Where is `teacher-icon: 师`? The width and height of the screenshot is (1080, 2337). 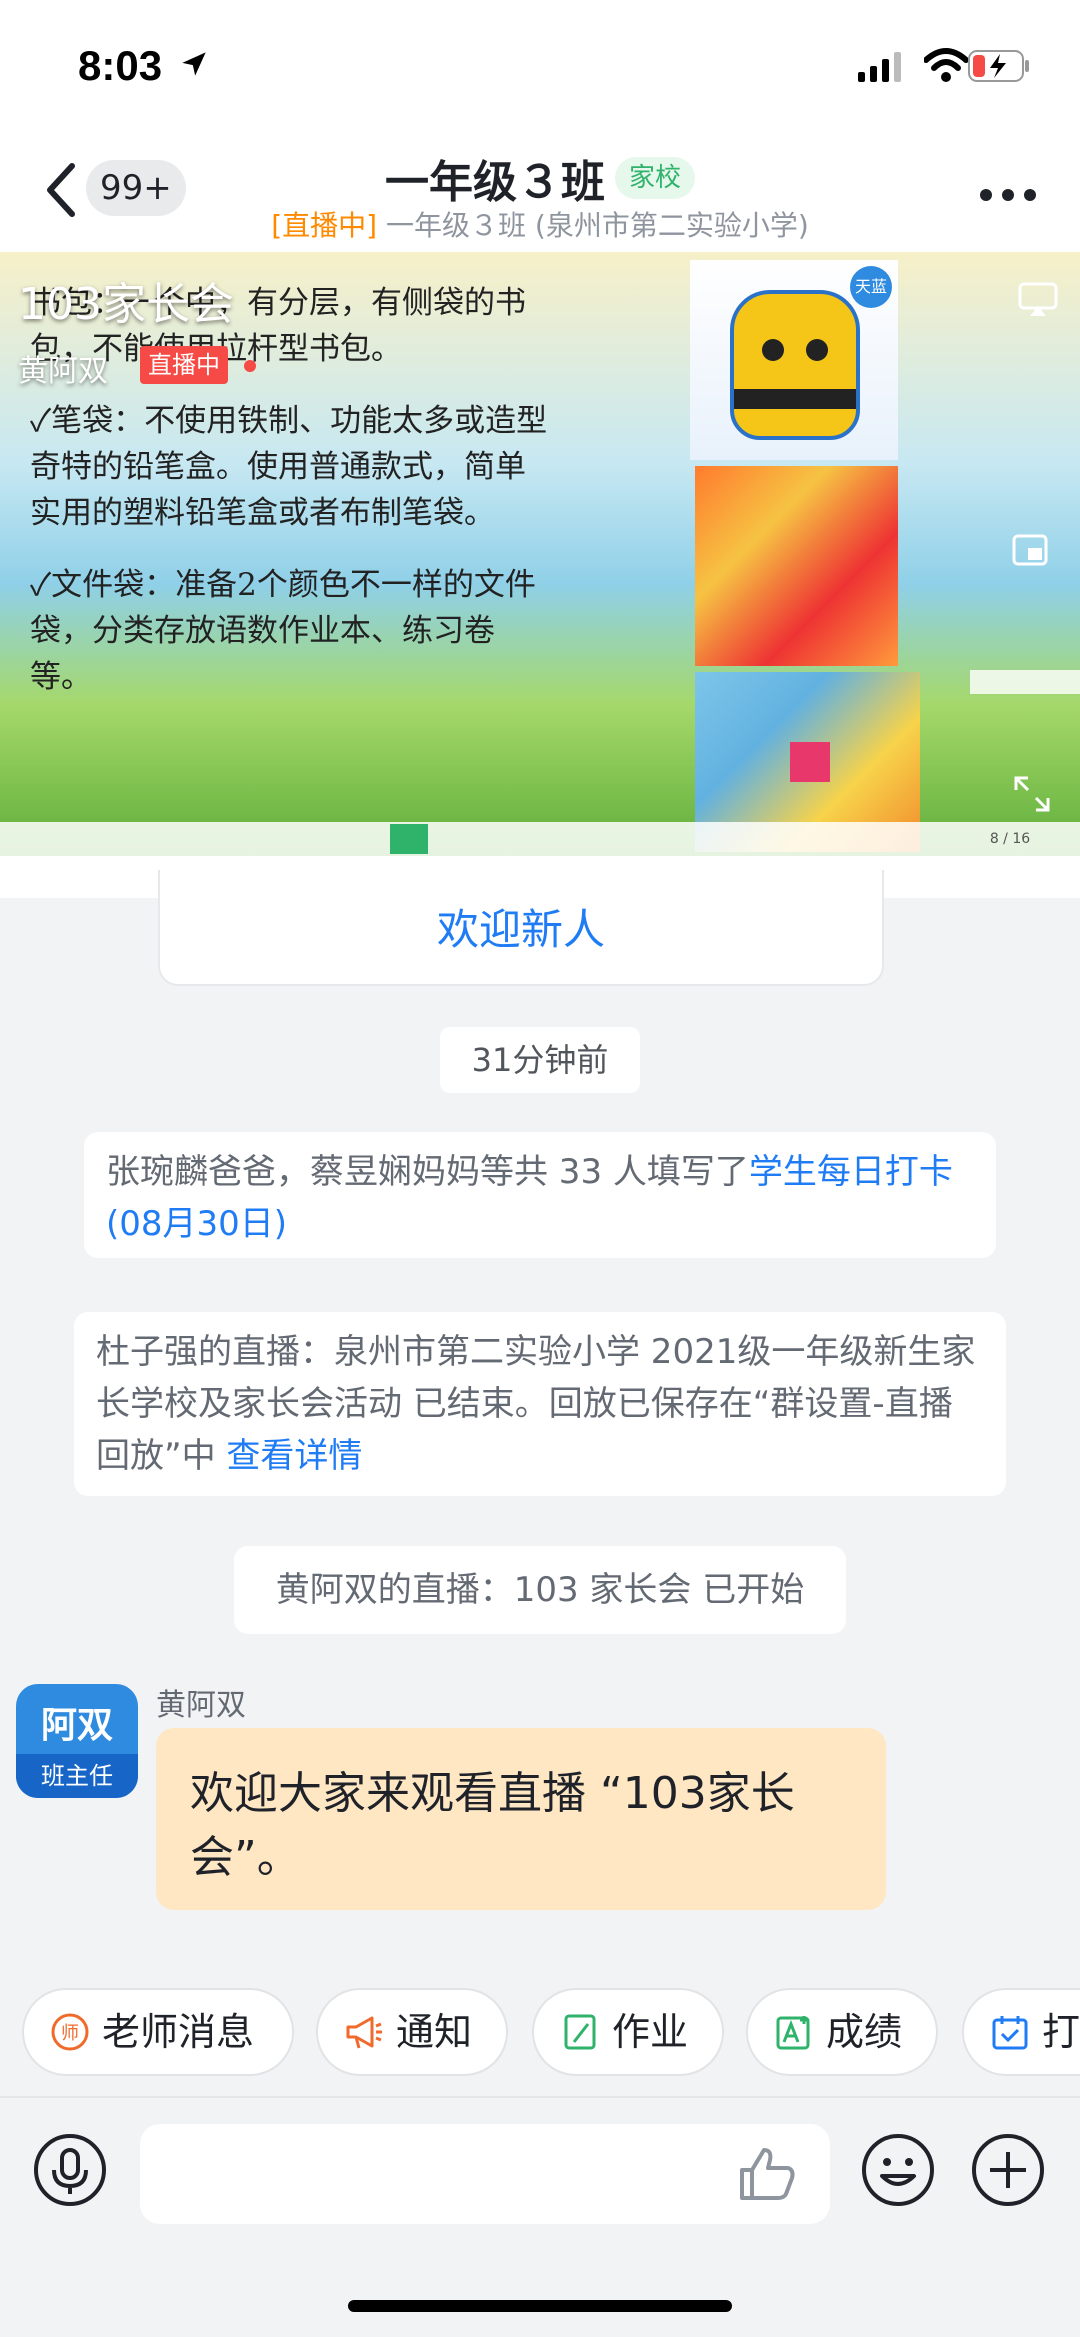 teacher-icon: 师 is located at coordinates (70, 2032).